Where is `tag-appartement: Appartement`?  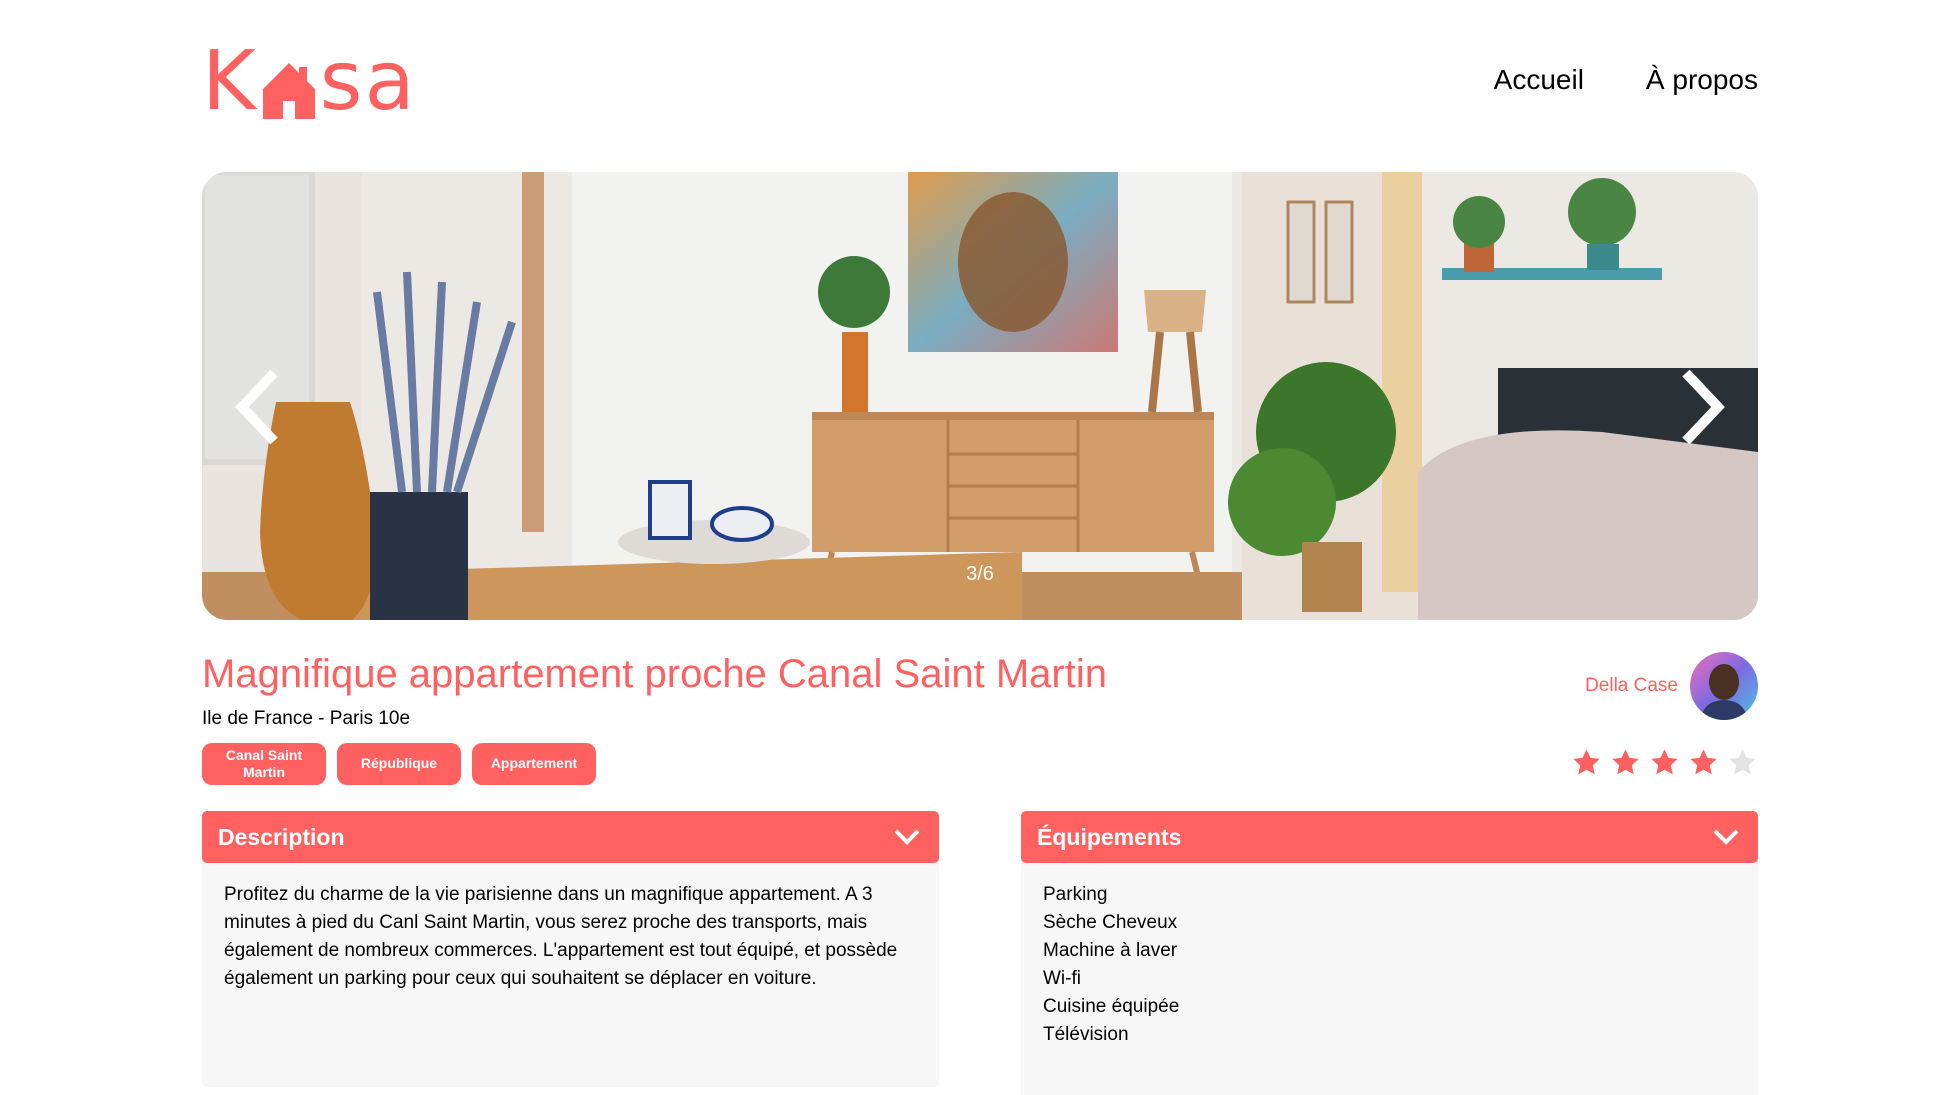
tag-appartement: Appartement is located at coordinates (534, 764).